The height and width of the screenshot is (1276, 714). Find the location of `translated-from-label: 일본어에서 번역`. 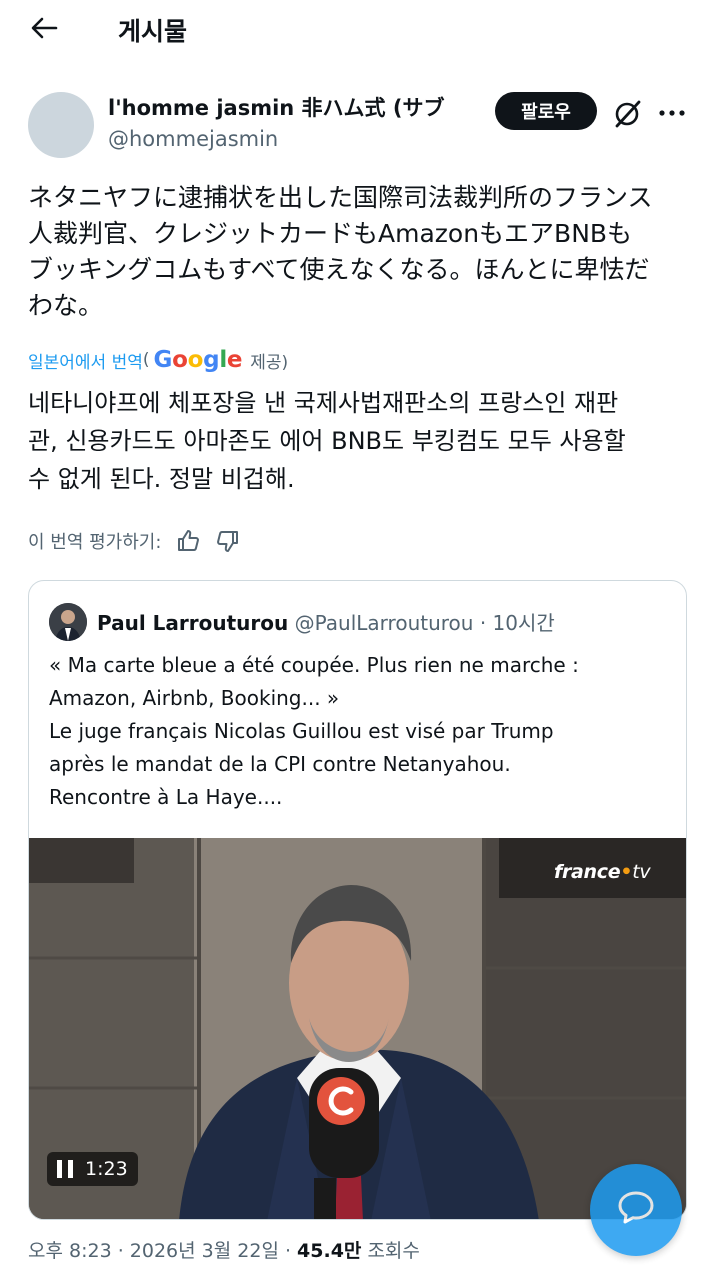

translated-from-label: 일본어에서 번역 is located at coordinates (85, 360).